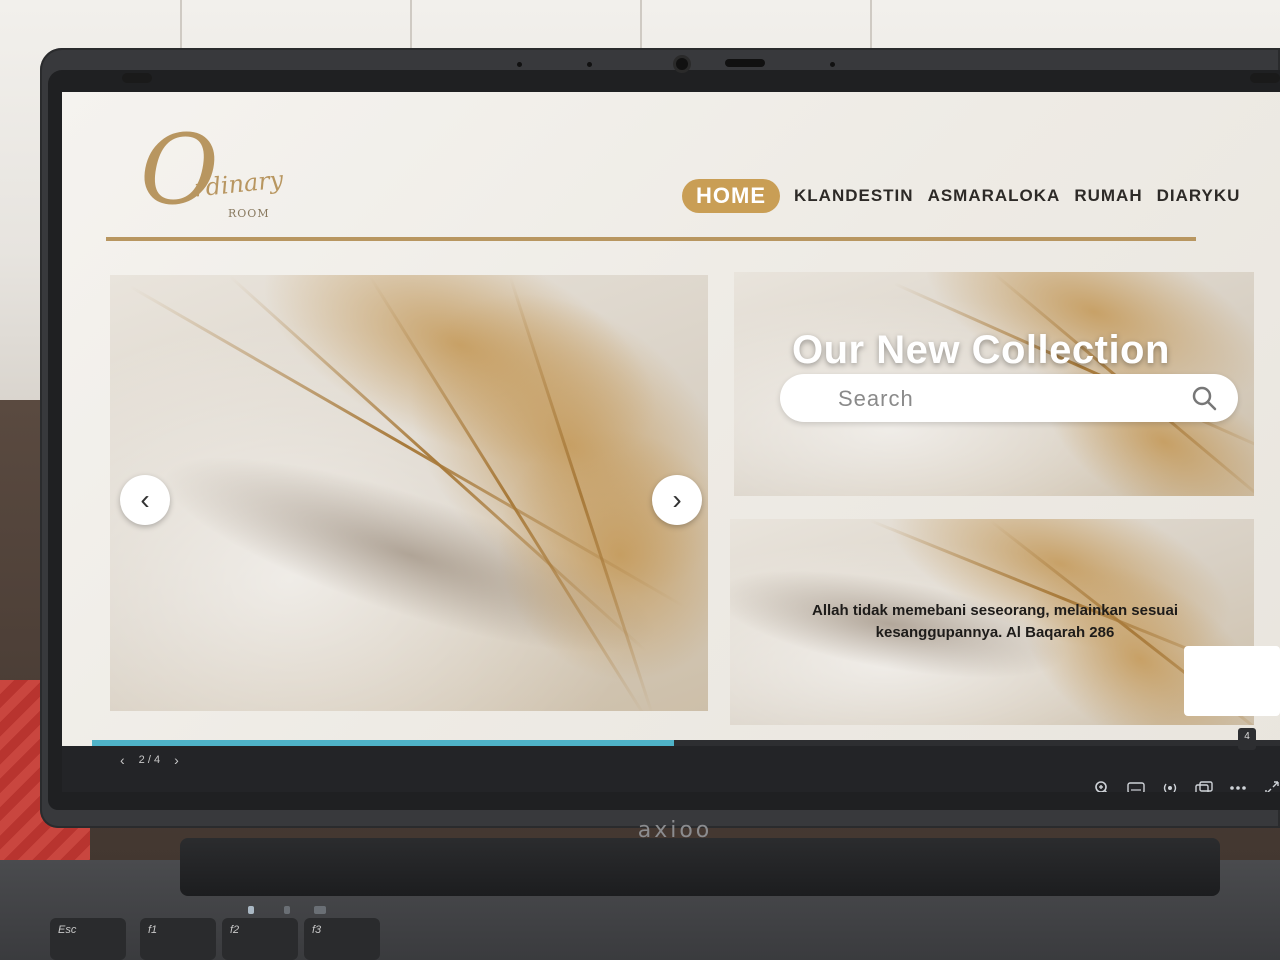 The width and height of the screenshot is (1280, 960). I want to click on keyboard-icon, so click(1136, 786).